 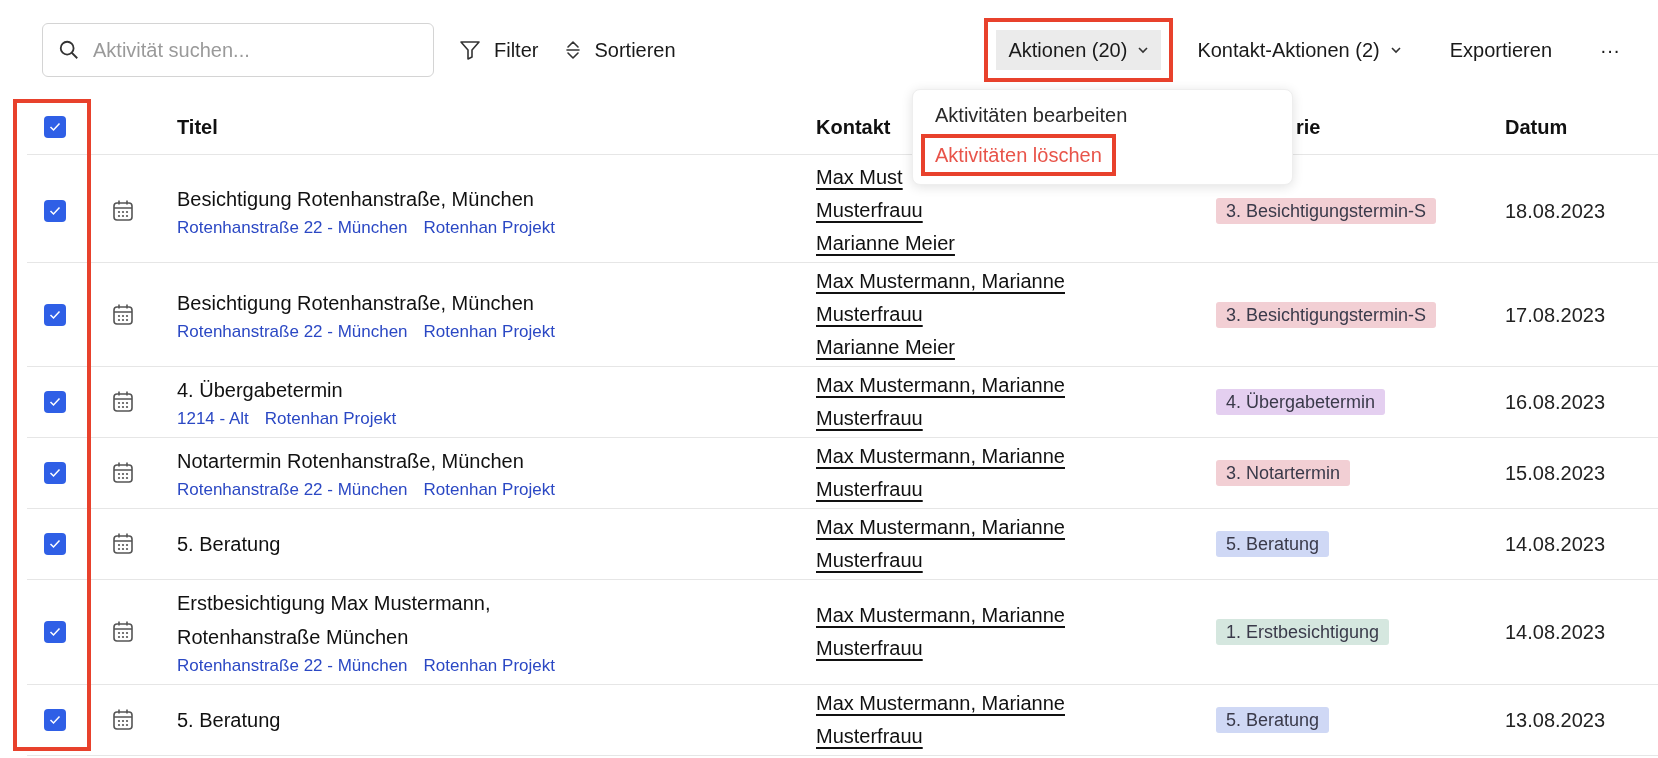 I want to click on column-header: Kontakt, so click(x=853, y=127).